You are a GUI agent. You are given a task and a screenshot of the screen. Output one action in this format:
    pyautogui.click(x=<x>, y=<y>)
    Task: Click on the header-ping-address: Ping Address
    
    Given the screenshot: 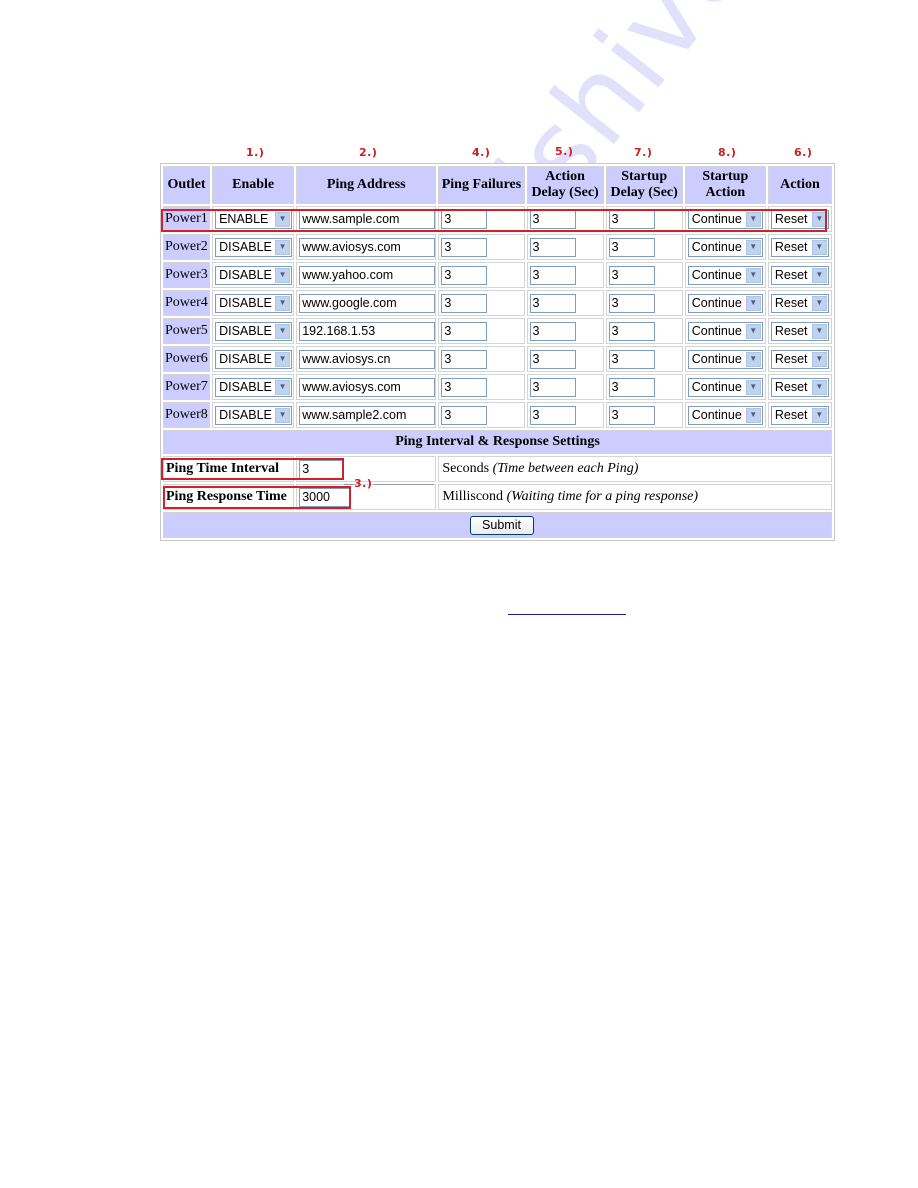 What is the action you would take?
    pyautogui.click(x=366, y=185)
    